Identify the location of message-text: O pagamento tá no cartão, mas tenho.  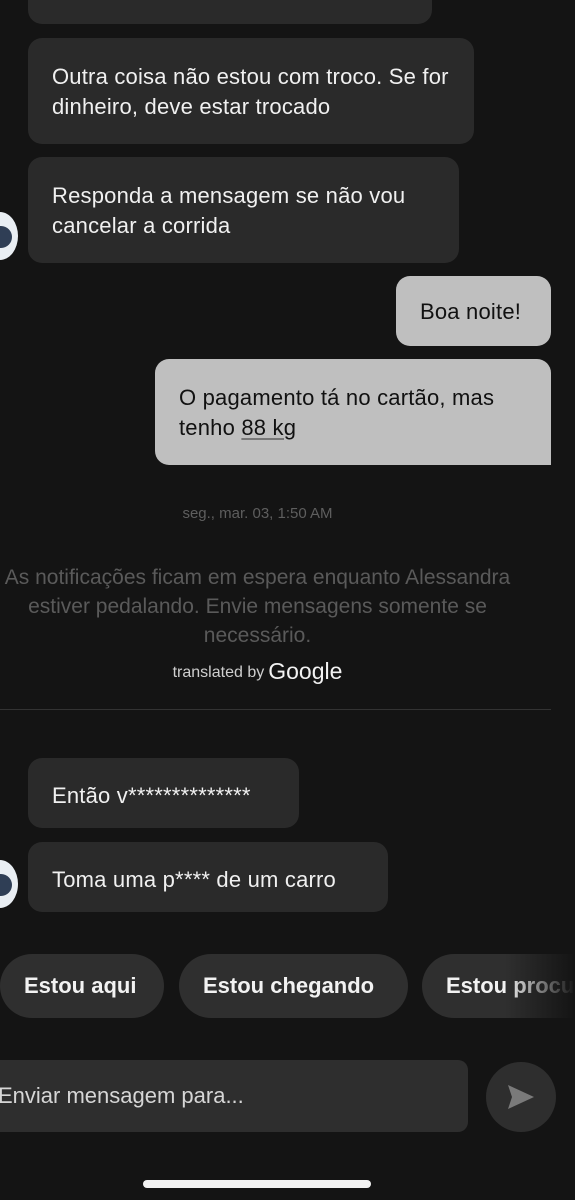
(337, 412).